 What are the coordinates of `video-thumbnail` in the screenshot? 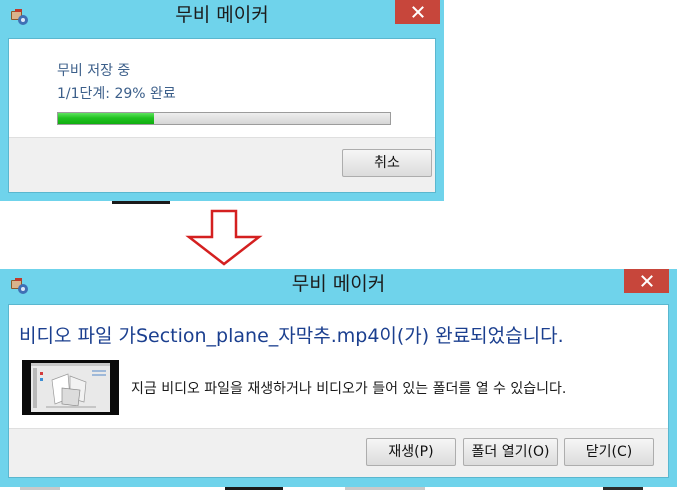 It's located at (70, 387).